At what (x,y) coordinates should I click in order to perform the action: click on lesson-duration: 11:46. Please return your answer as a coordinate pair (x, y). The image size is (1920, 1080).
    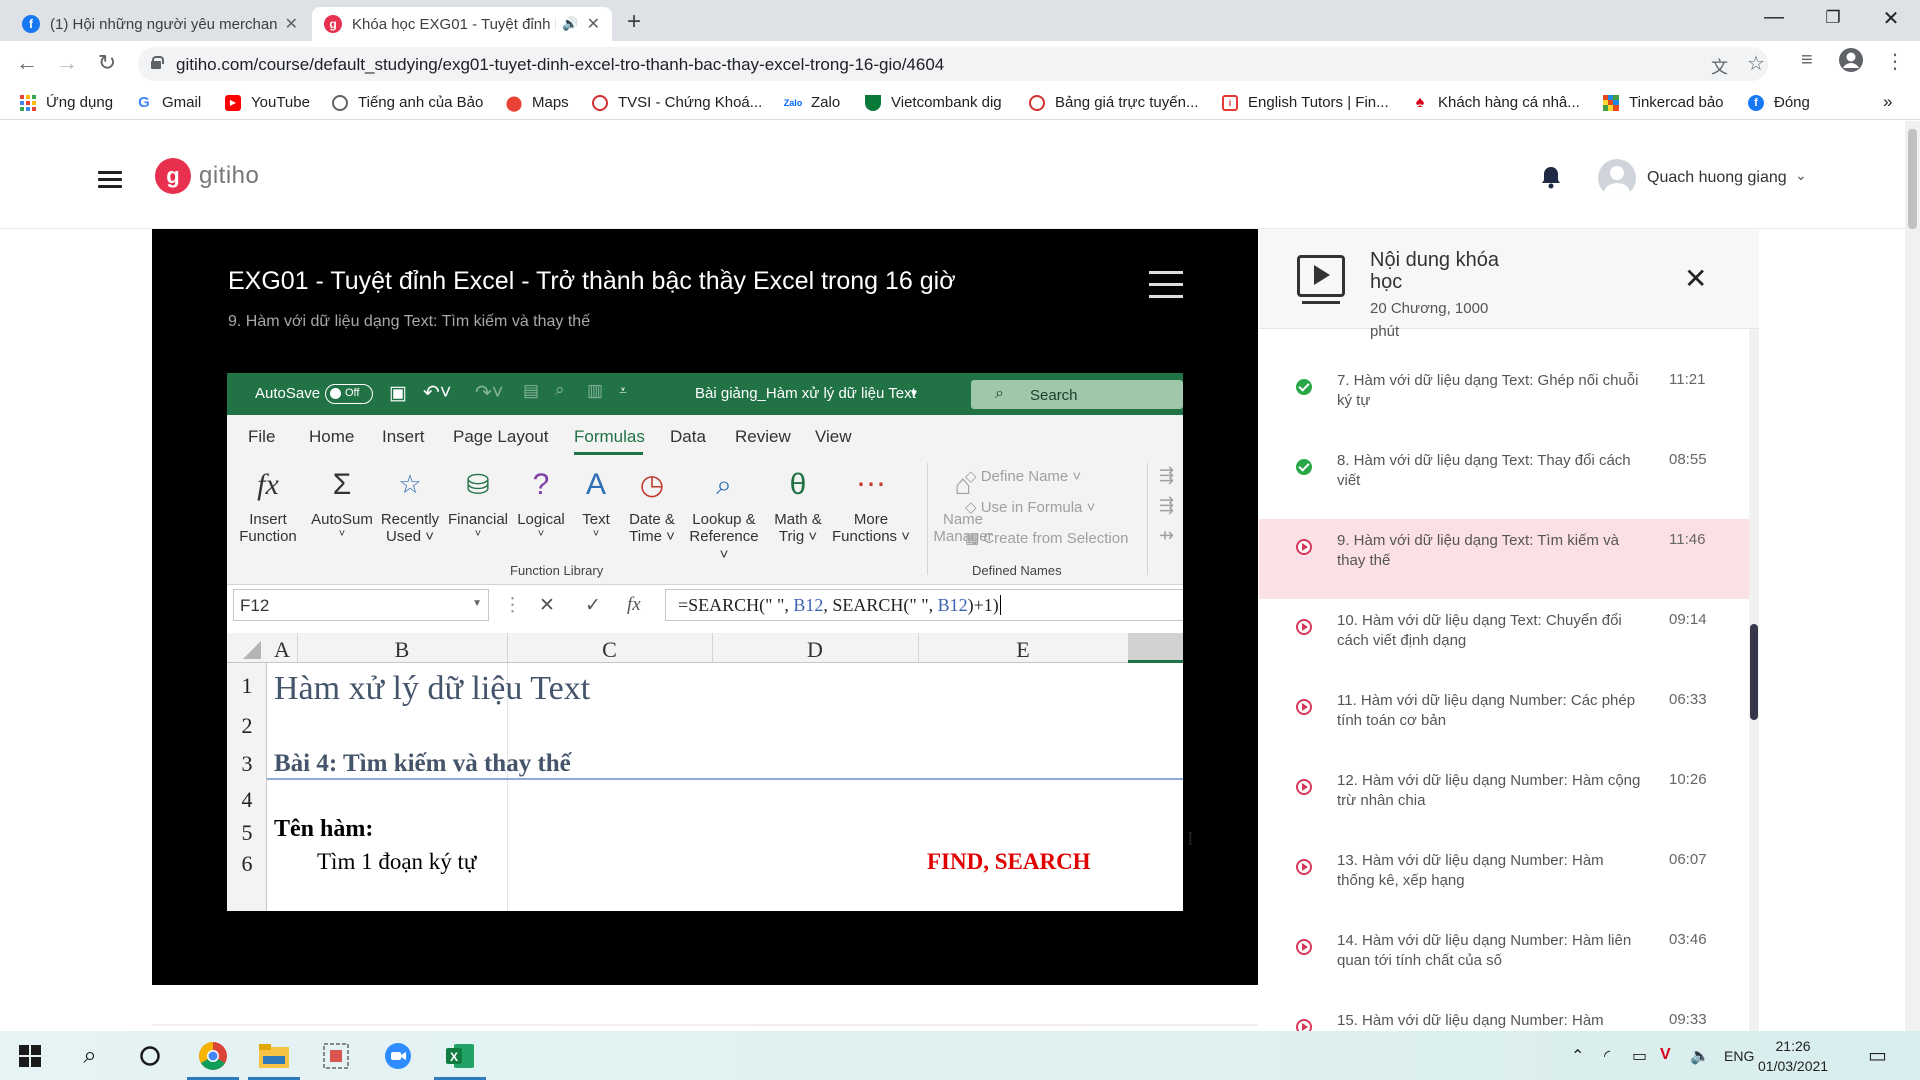
    Looking at the image, I should click on (1687, 539).